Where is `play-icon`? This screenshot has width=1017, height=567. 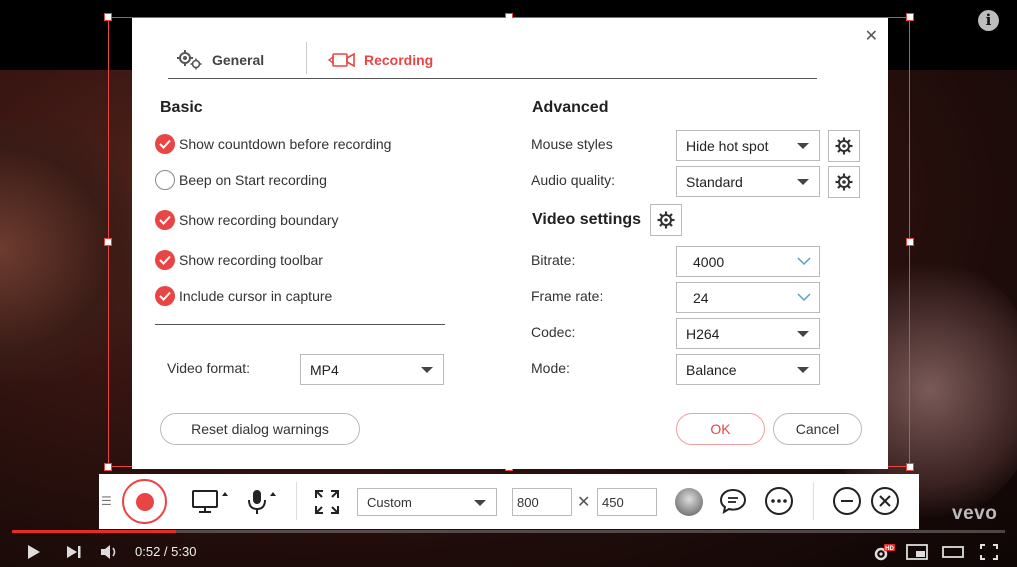
play-icon is located at coordinates (34, 552).